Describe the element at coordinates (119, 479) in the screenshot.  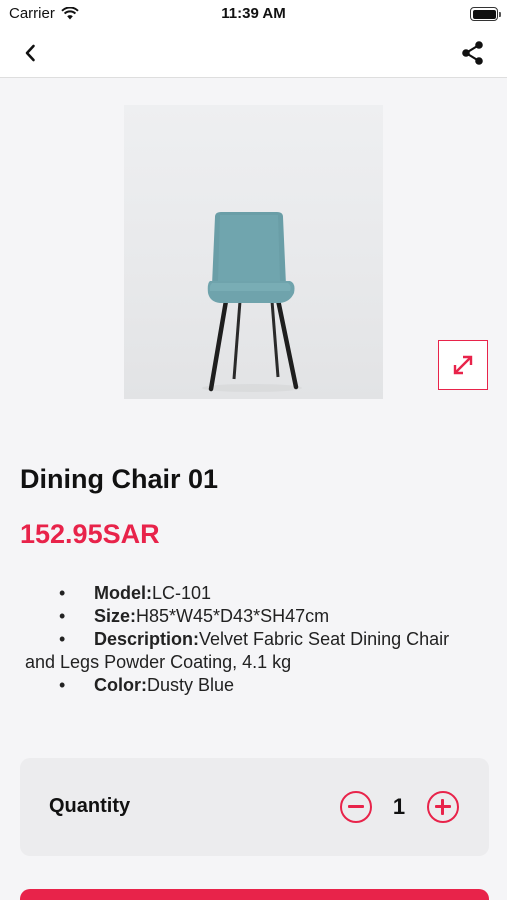
I see `product-title: Dining Chair 01` at that location.